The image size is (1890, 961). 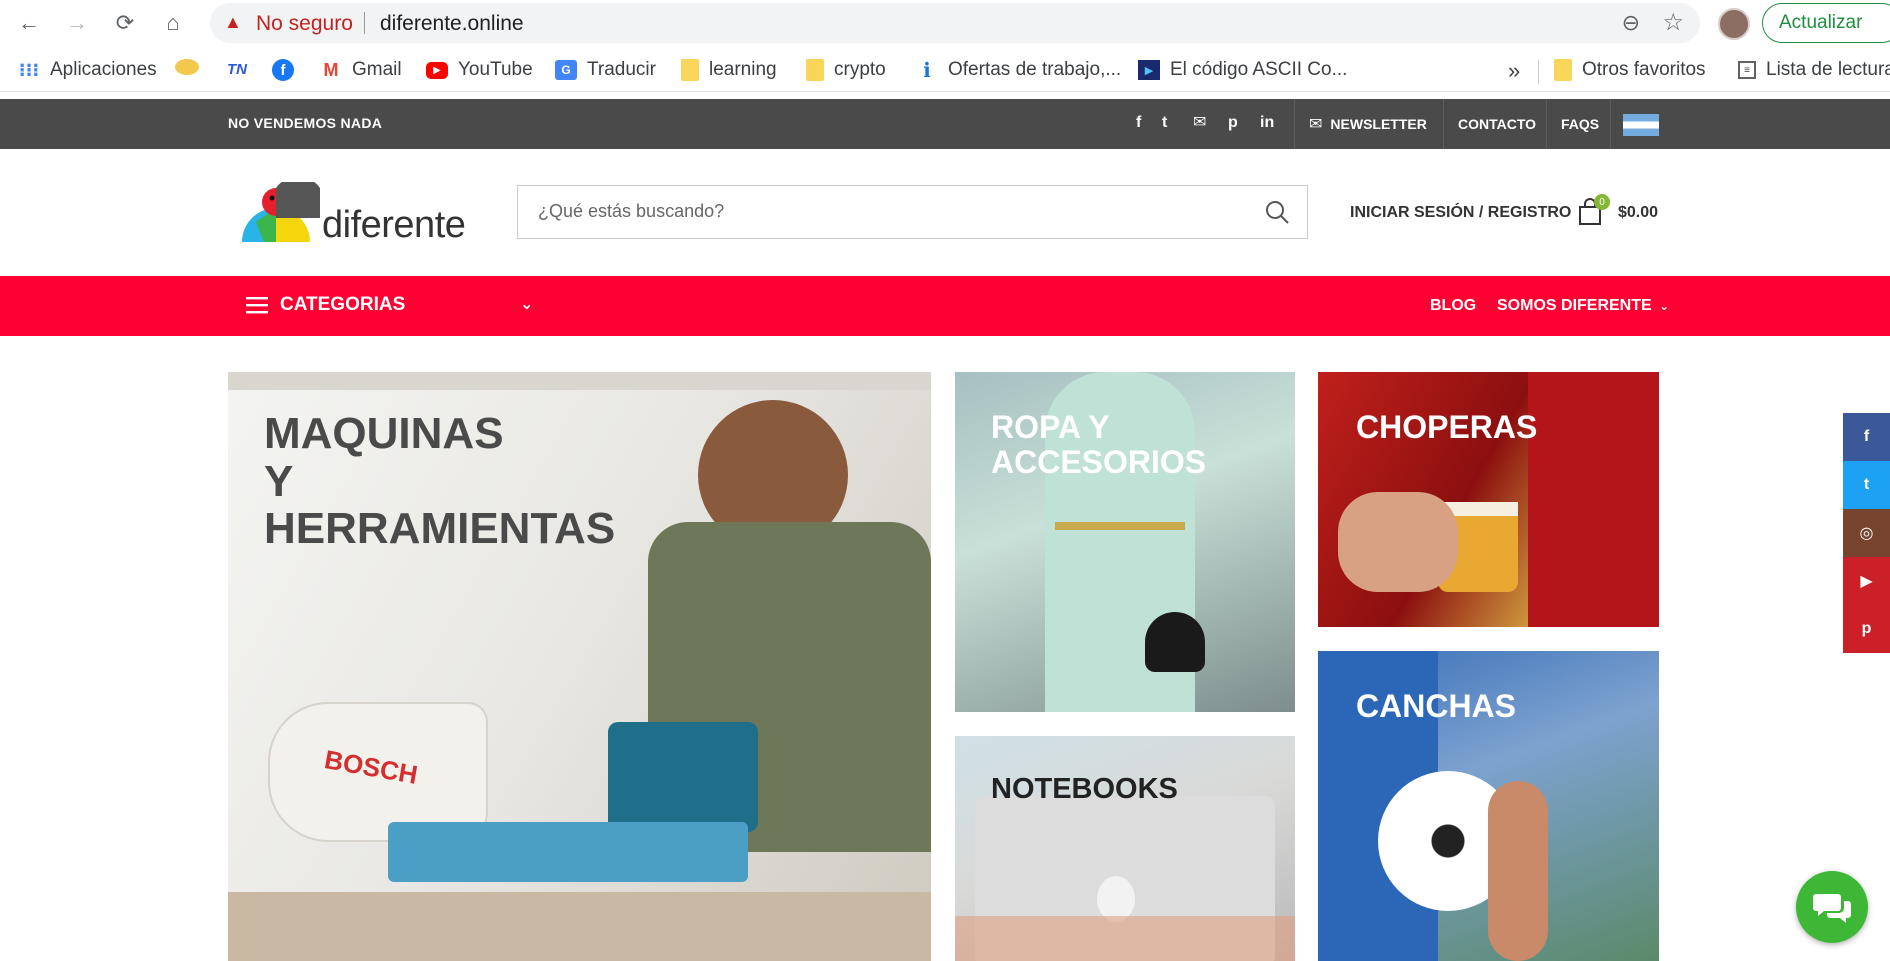 What do you see at coordinates (1175, 642) in the screenshot?
I see `handbag-decoration` at bounding box center [1175, 642].